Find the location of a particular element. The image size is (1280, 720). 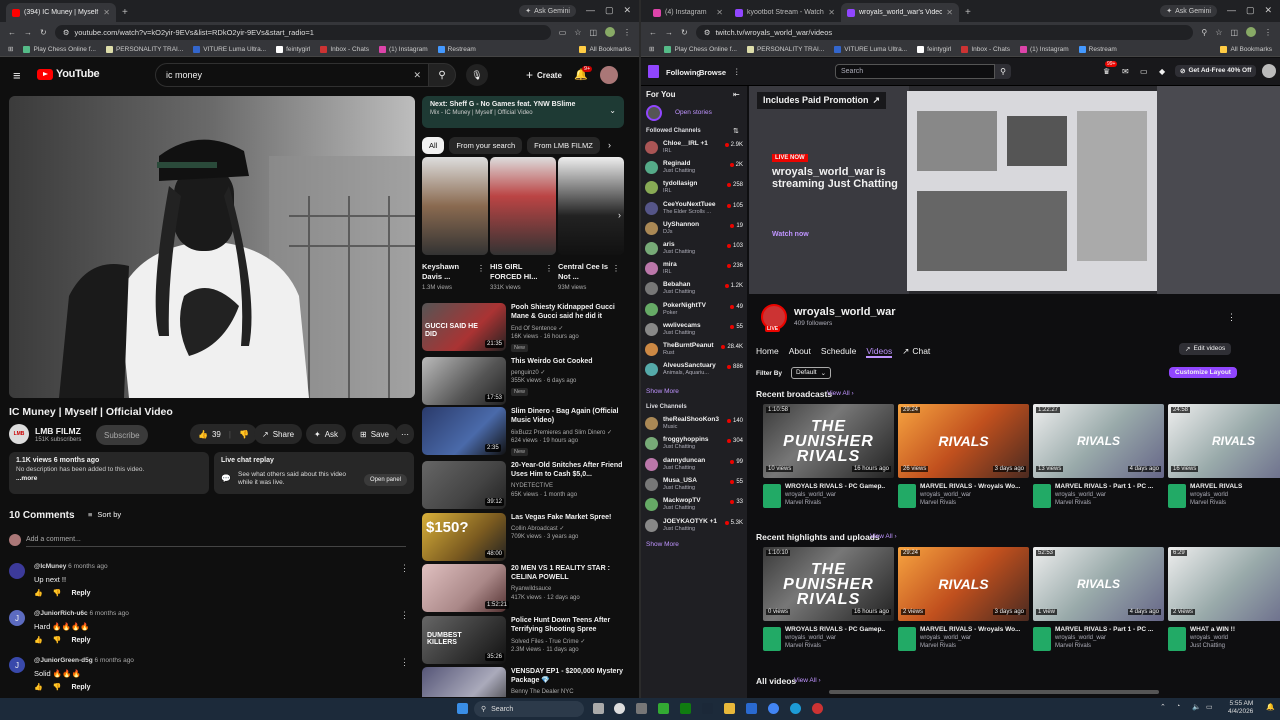

create-button: + Create is located at coordinates (544, 75).